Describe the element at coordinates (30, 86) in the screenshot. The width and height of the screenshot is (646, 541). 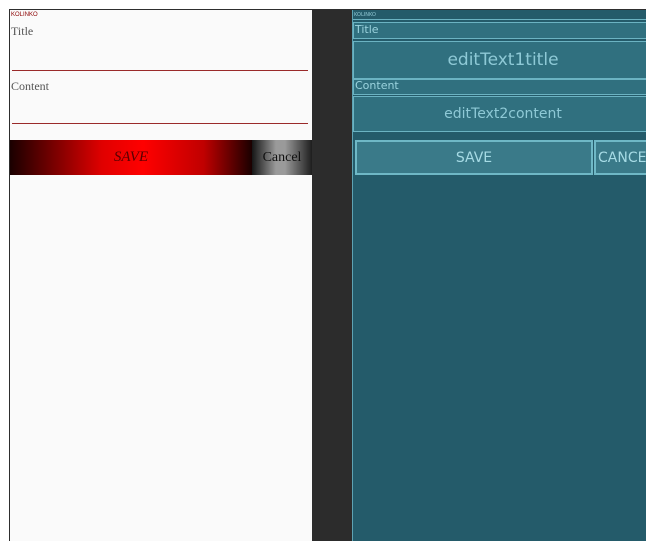
I see `content-label: Content` at that location.